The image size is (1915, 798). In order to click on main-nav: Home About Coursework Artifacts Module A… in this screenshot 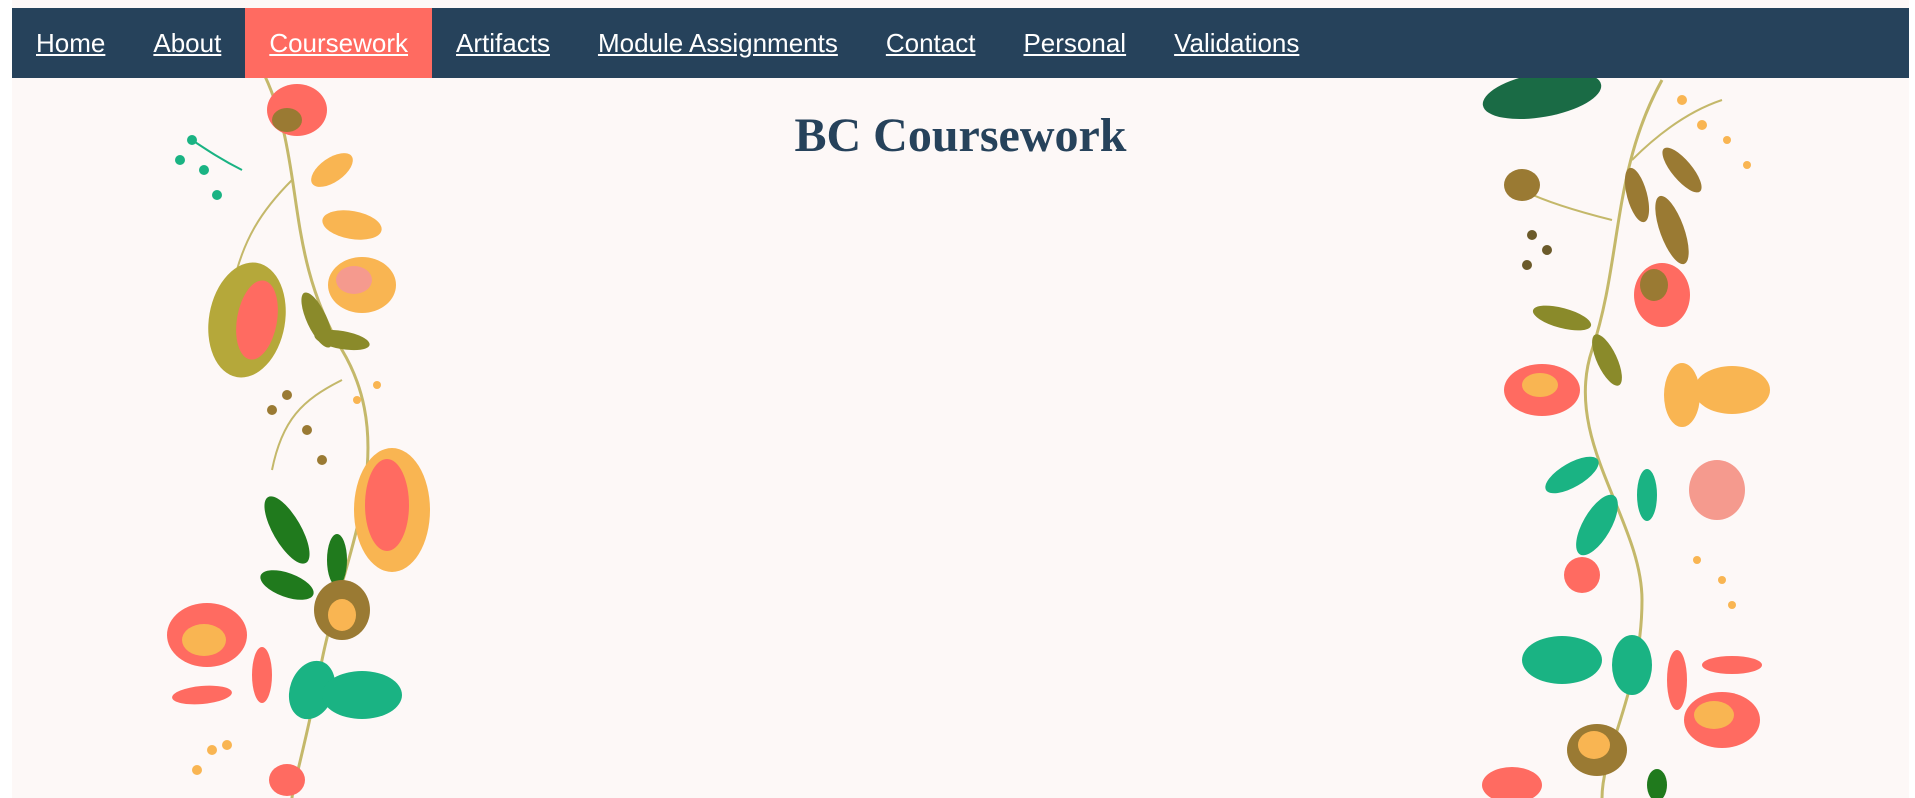, I will do `click(960, 43)`.